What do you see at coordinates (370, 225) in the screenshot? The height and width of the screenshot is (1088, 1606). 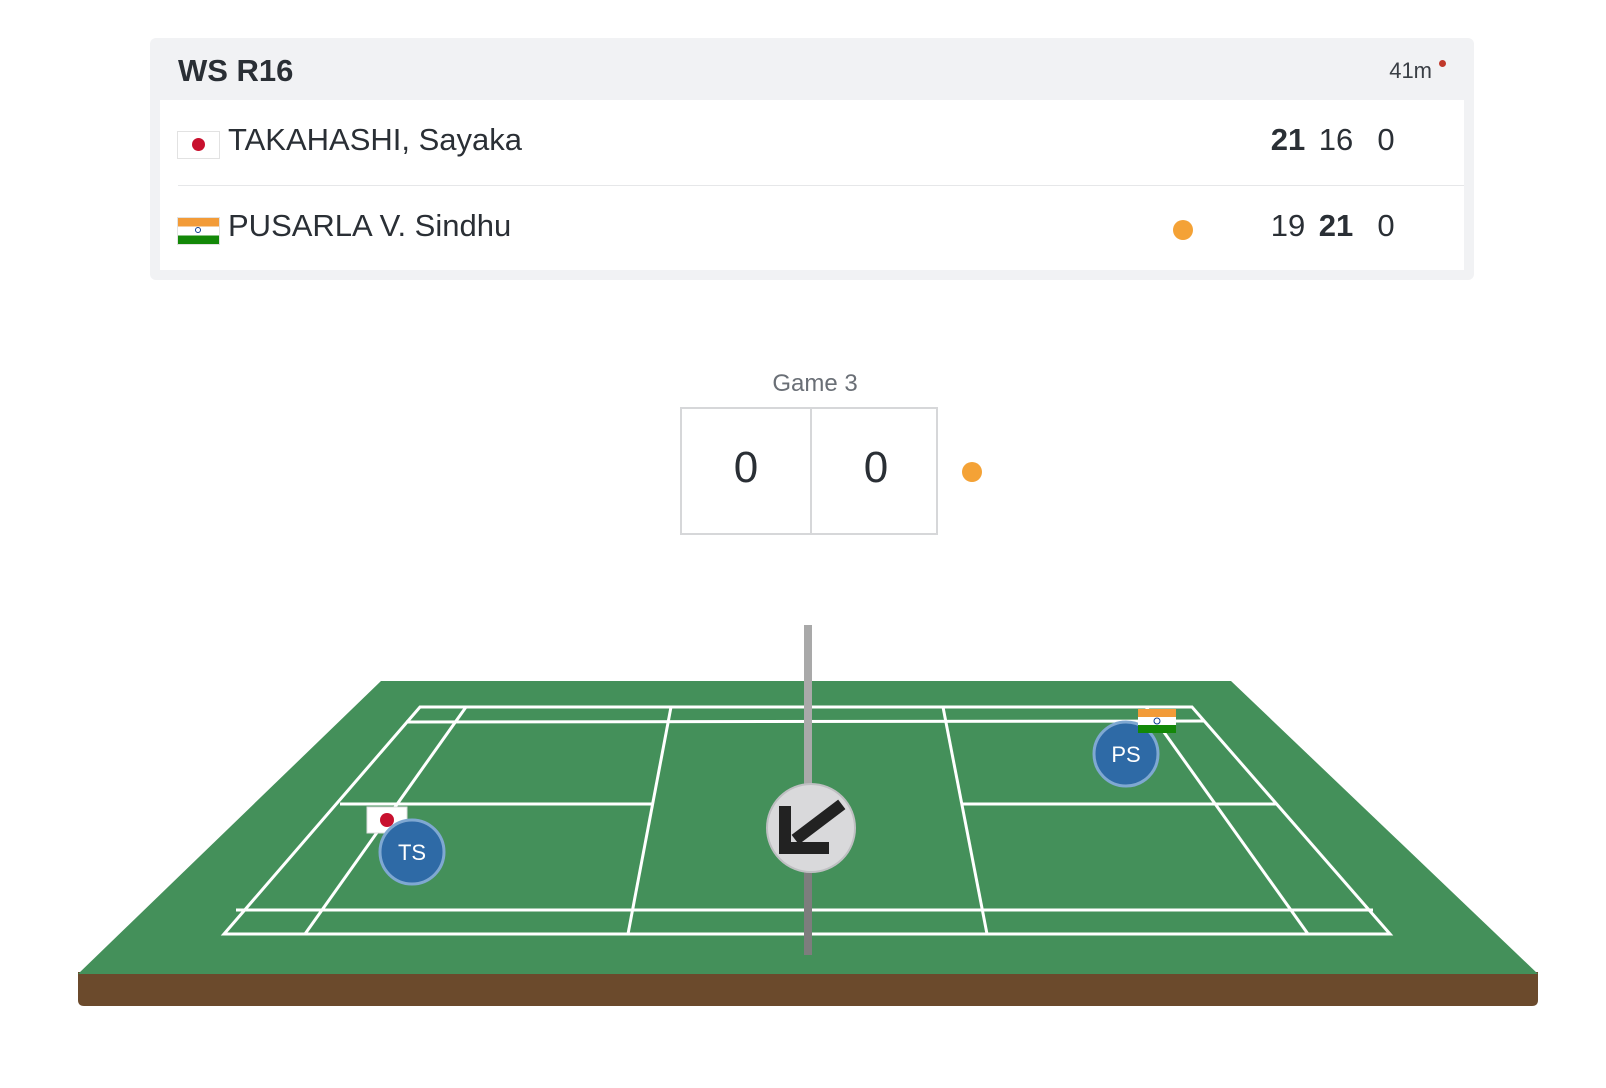 I see `player-name: PUSARLA V. Sindhu` at bounding box center [370, 225].